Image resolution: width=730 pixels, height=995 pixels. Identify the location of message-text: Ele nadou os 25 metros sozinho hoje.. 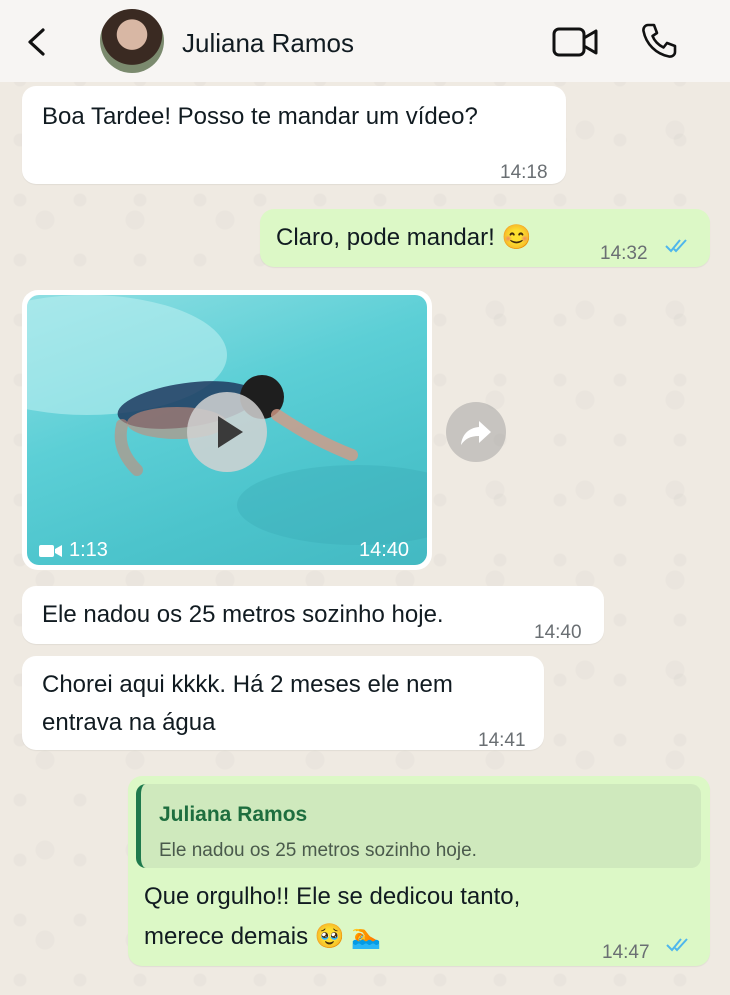
(243, 614).